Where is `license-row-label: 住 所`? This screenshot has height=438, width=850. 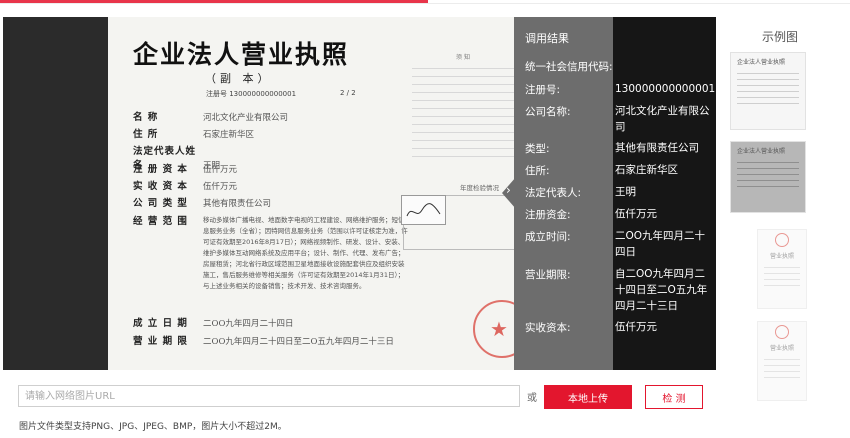
license-row-label: 住 所 is located at coordinates (146, 134).